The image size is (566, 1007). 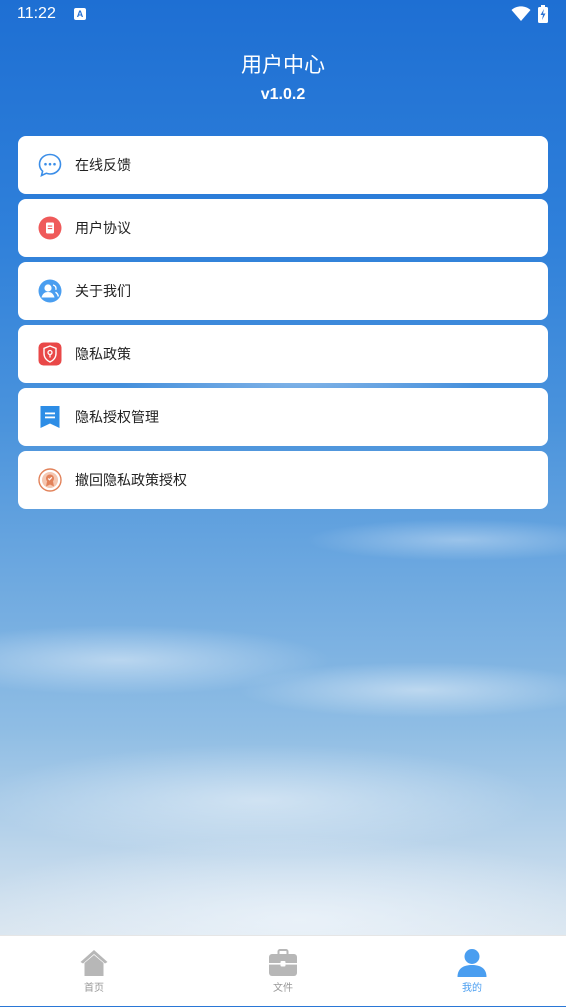 I want to click on bottom-tab-bar: 首页 文件 我的, so click(x=283, y=970).